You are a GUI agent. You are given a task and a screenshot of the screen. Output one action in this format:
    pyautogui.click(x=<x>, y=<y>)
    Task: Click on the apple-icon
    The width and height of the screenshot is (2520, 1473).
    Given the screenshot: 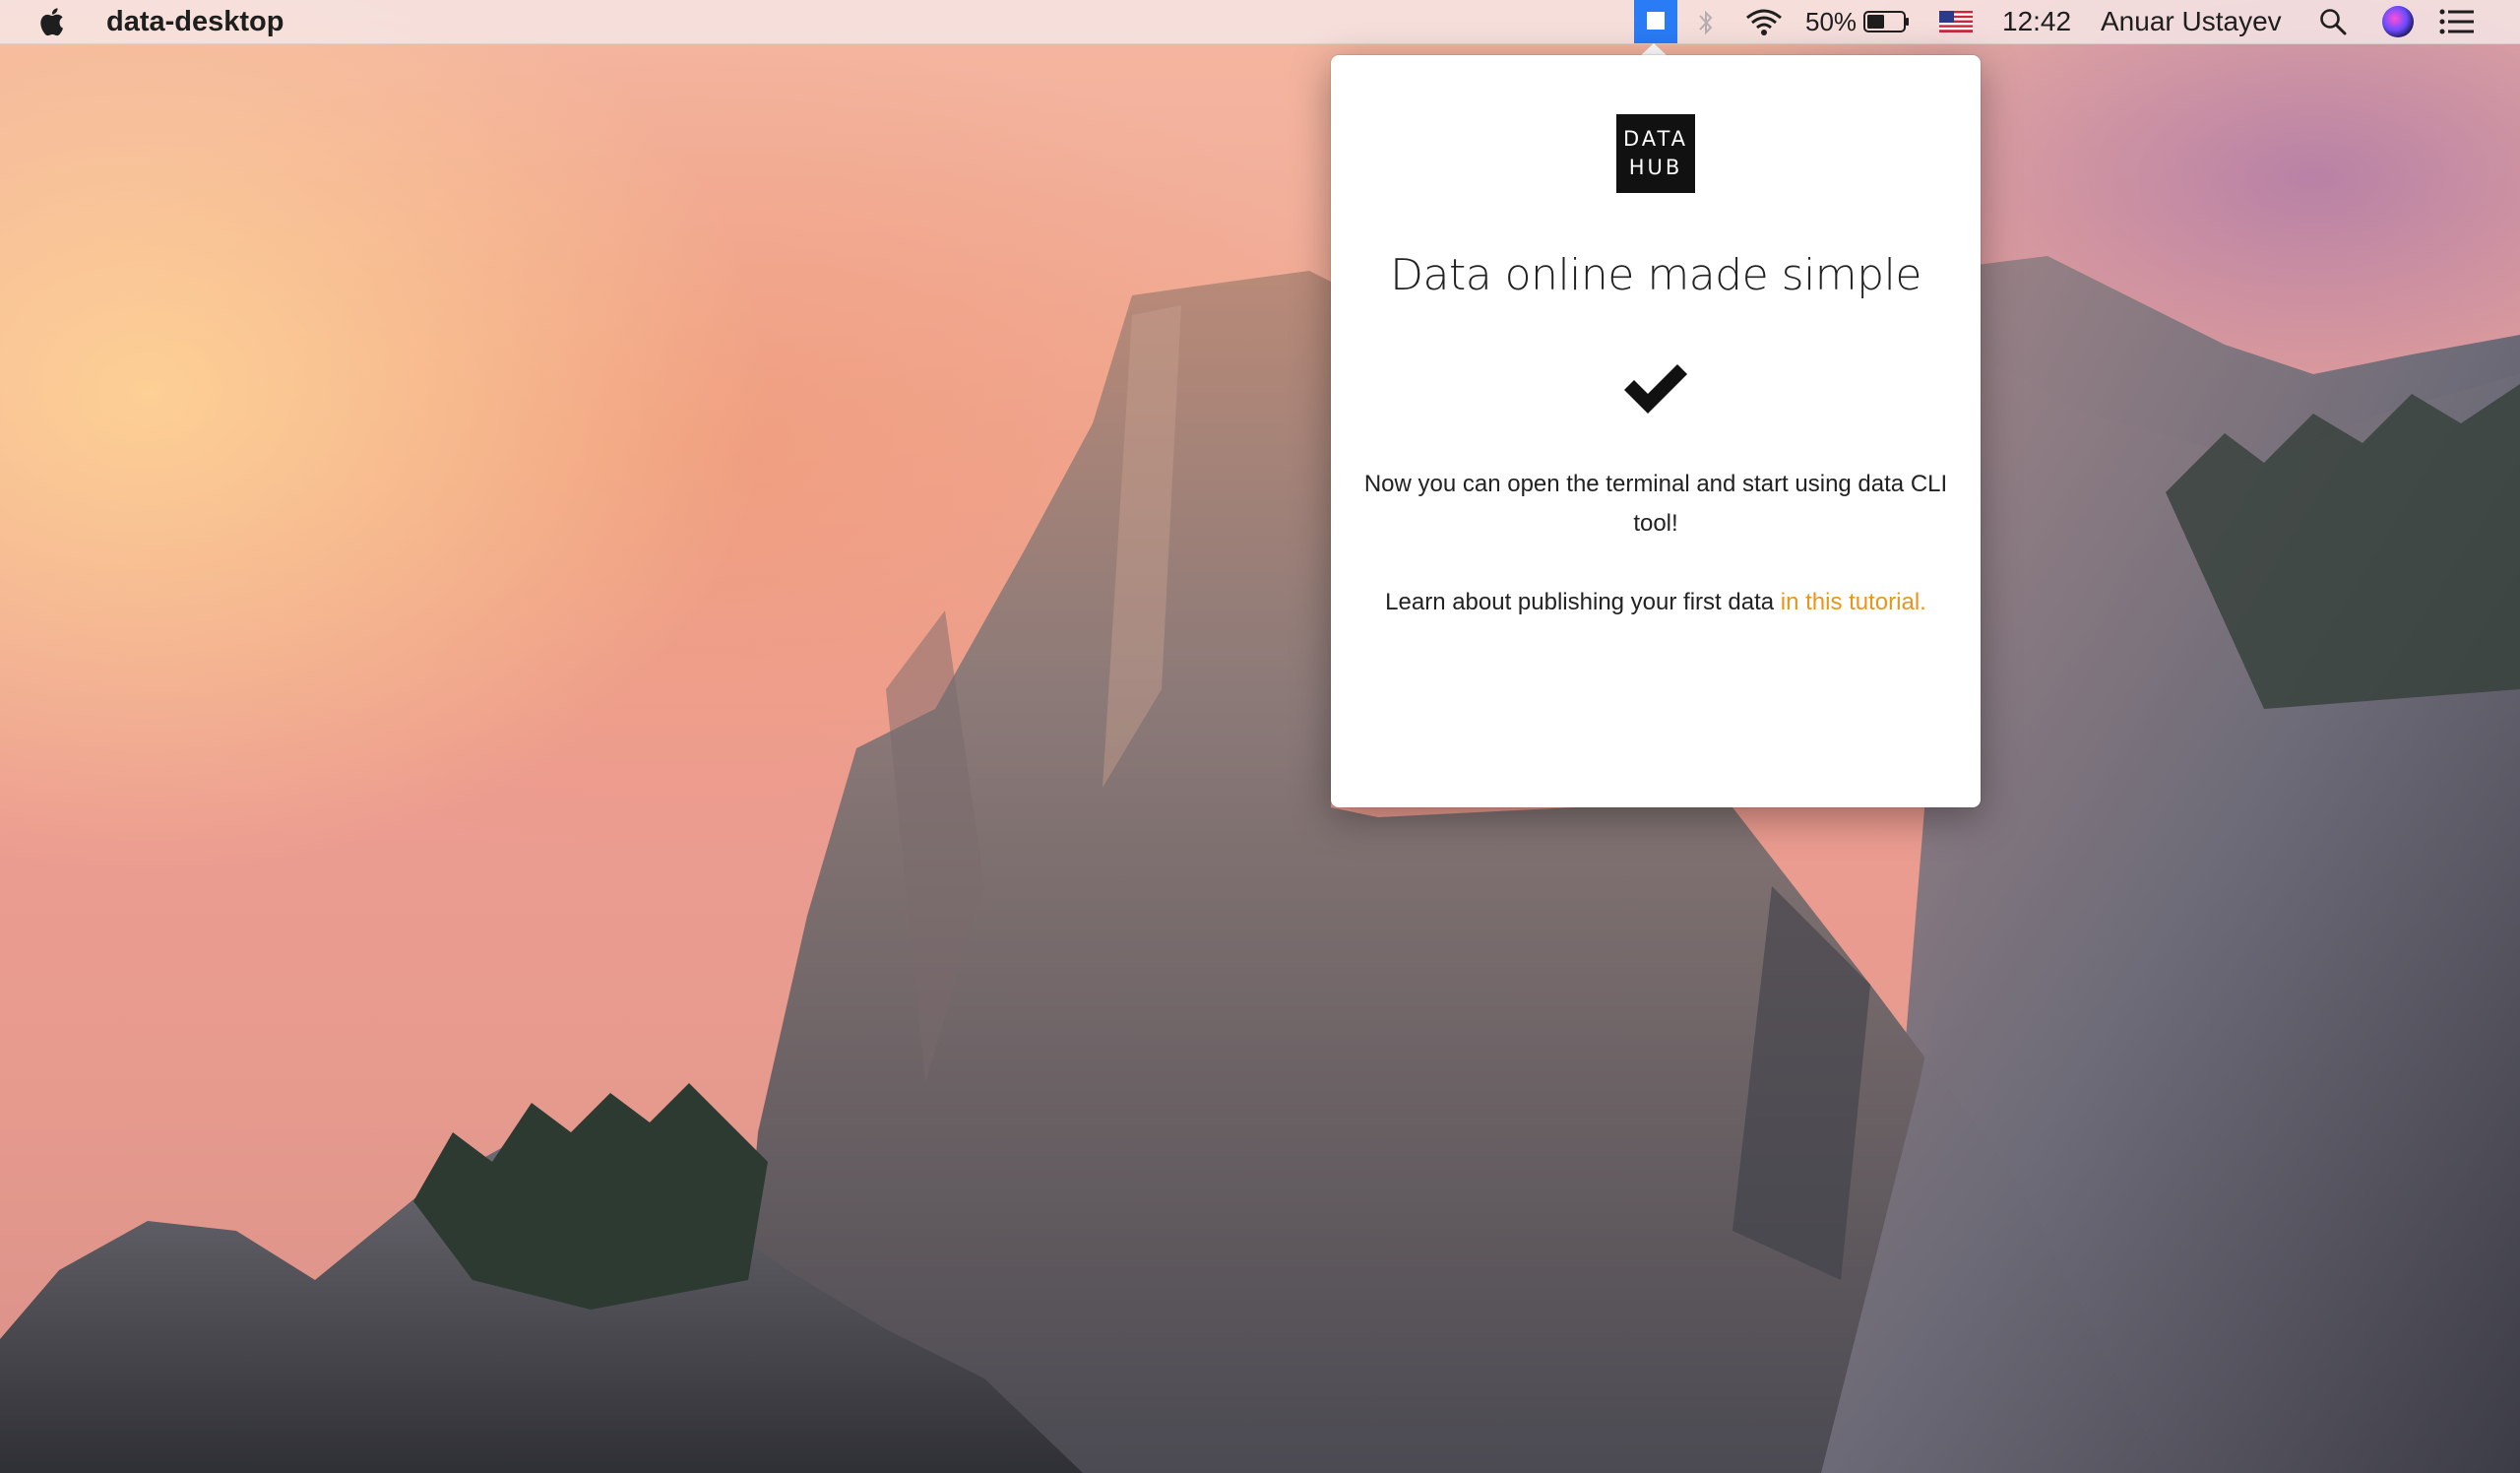 What is the action you would take?
    pyautogui.click(x=53, y=21)
    